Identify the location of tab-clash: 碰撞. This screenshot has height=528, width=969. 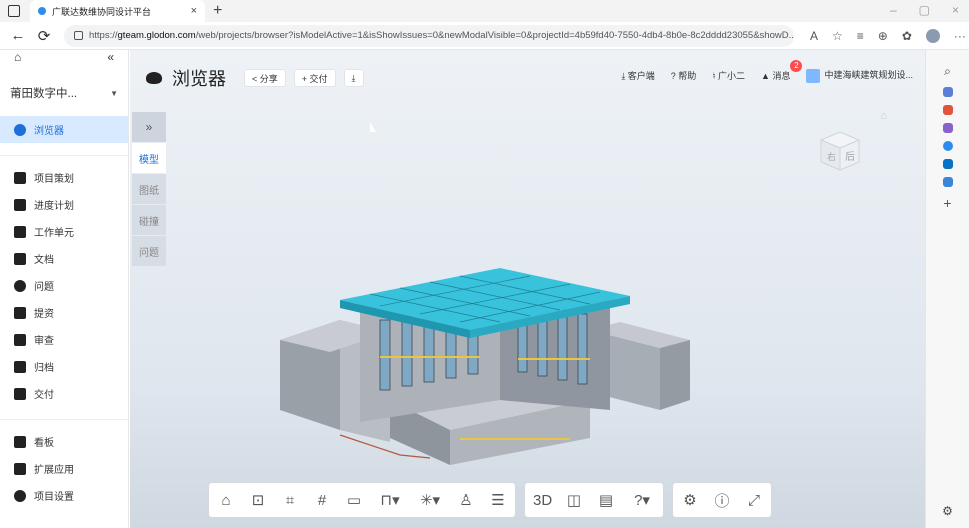
(149, 220).